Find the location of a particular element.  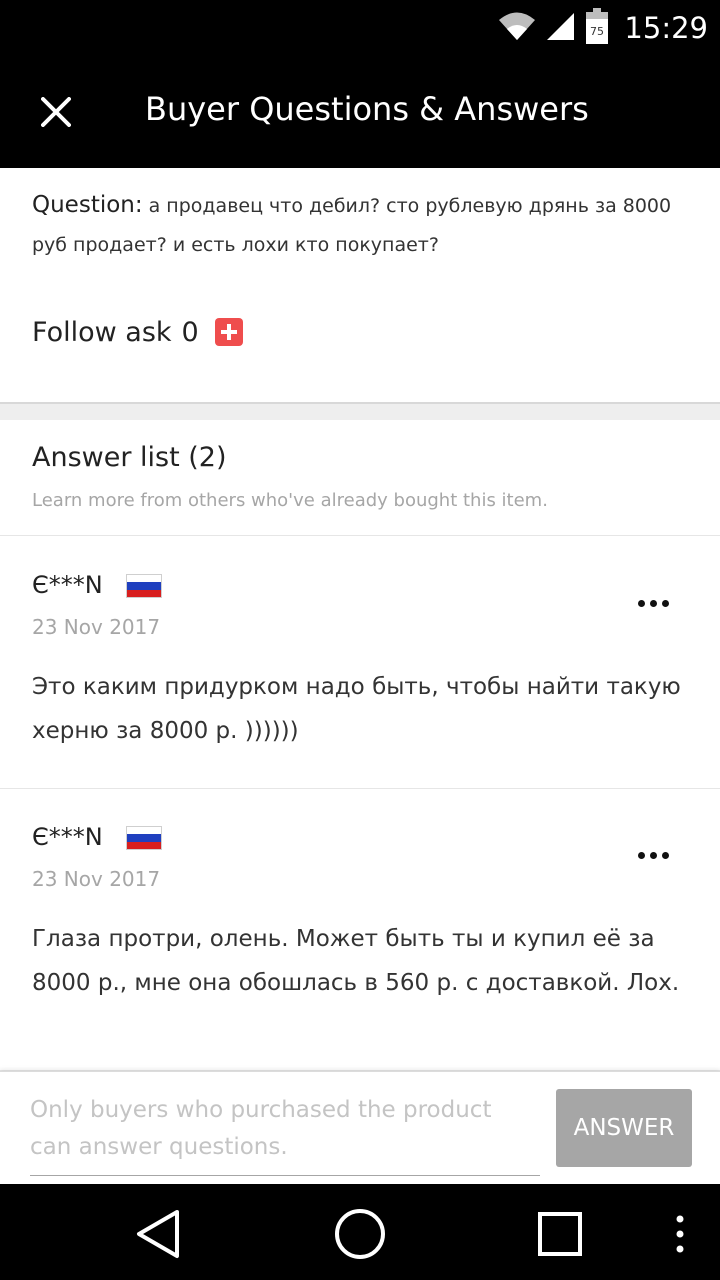

recents-icon is located at coordinates (560, 1234).